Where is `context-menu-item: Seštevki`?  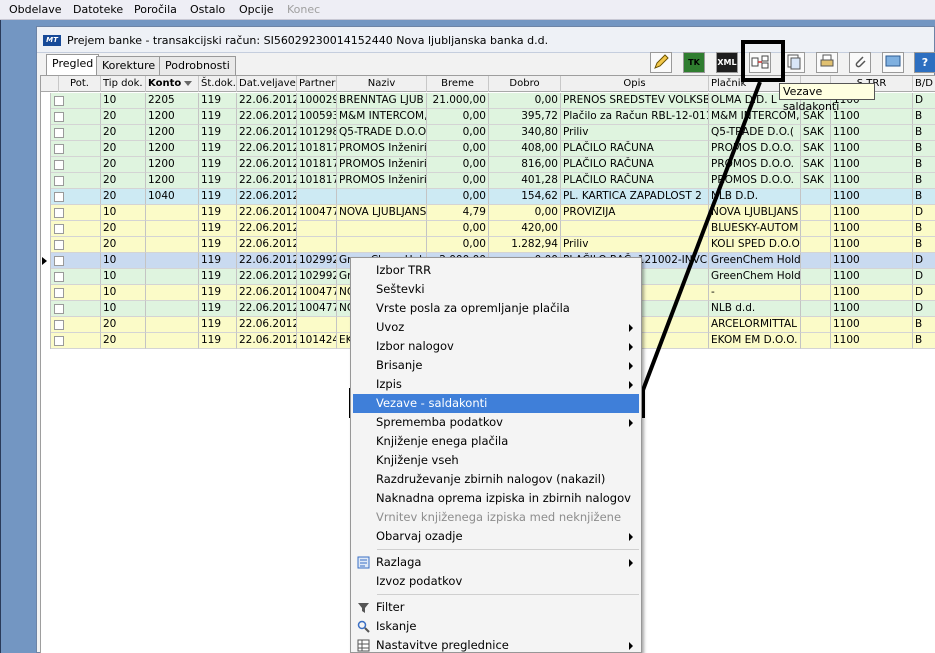
context-menu-item: Seštevki is located at coordinates (496, 289).